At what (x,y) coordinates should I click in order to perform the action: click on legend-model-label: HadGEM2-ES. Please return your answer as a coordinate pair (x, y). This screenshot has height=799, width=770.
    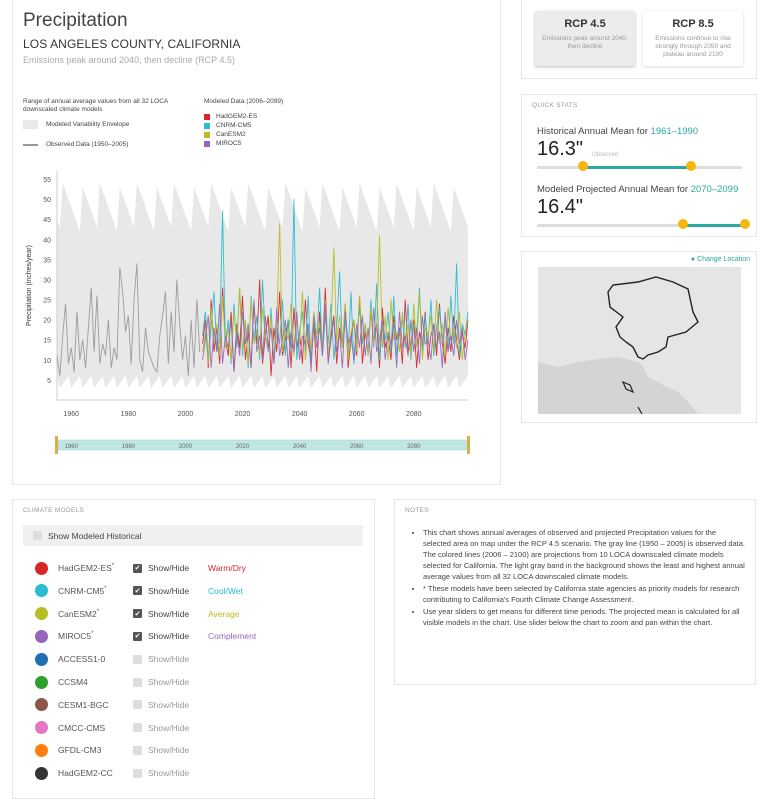
    Looking at the image, I should click on (237, 116).